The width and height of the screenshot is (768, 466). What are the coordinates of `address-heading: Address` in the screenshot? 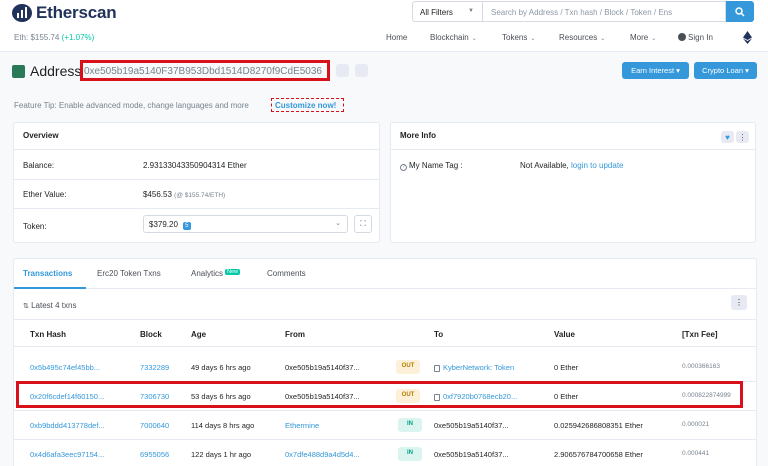 It's located at (46, 71).